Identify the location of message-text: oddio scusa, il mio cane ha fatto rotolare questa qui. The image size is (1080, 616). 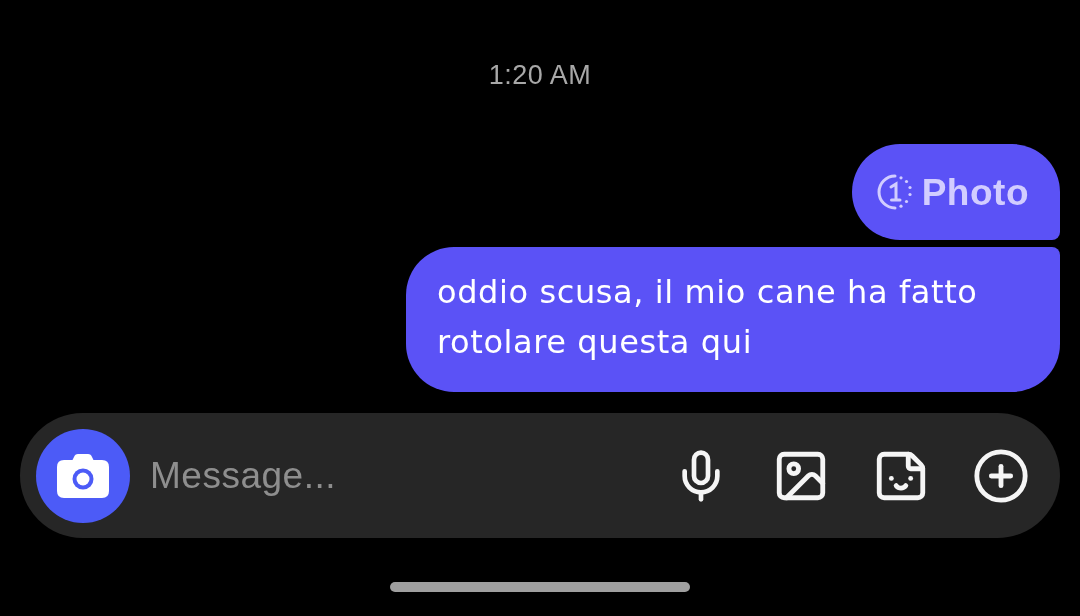
(708, 317).